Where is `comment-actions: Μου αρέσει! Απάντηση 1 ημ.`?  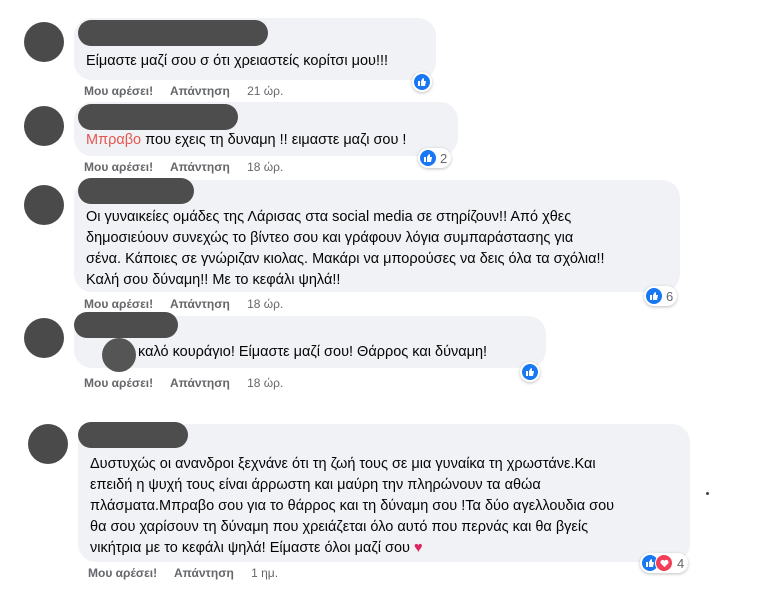 comment-actions: Μου αρέσει! Απάντηση 1 ημ. is located at coordinates (190, 573).